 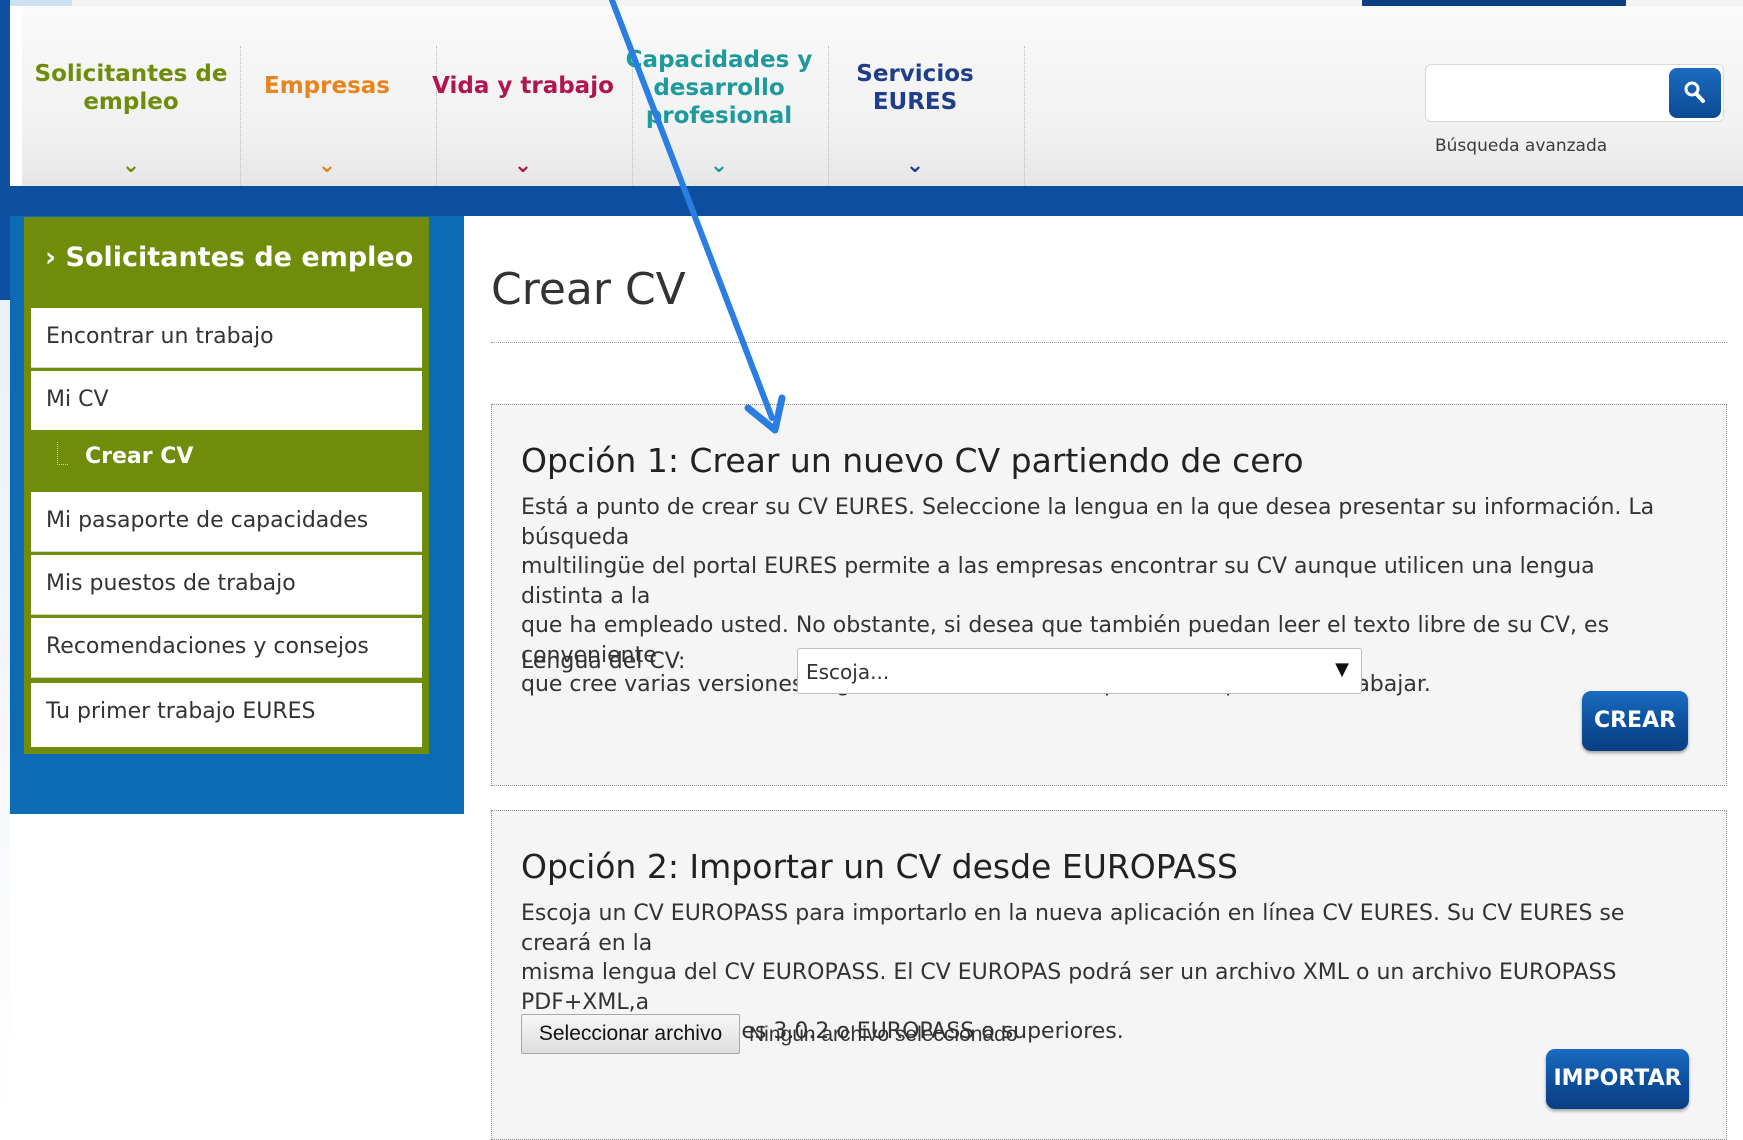 What do you see at coordinates (171, 583) in the screenshot?
I see `sidebar-item-label: Mis puestos de trabajo` at bounding box center [171, 583].